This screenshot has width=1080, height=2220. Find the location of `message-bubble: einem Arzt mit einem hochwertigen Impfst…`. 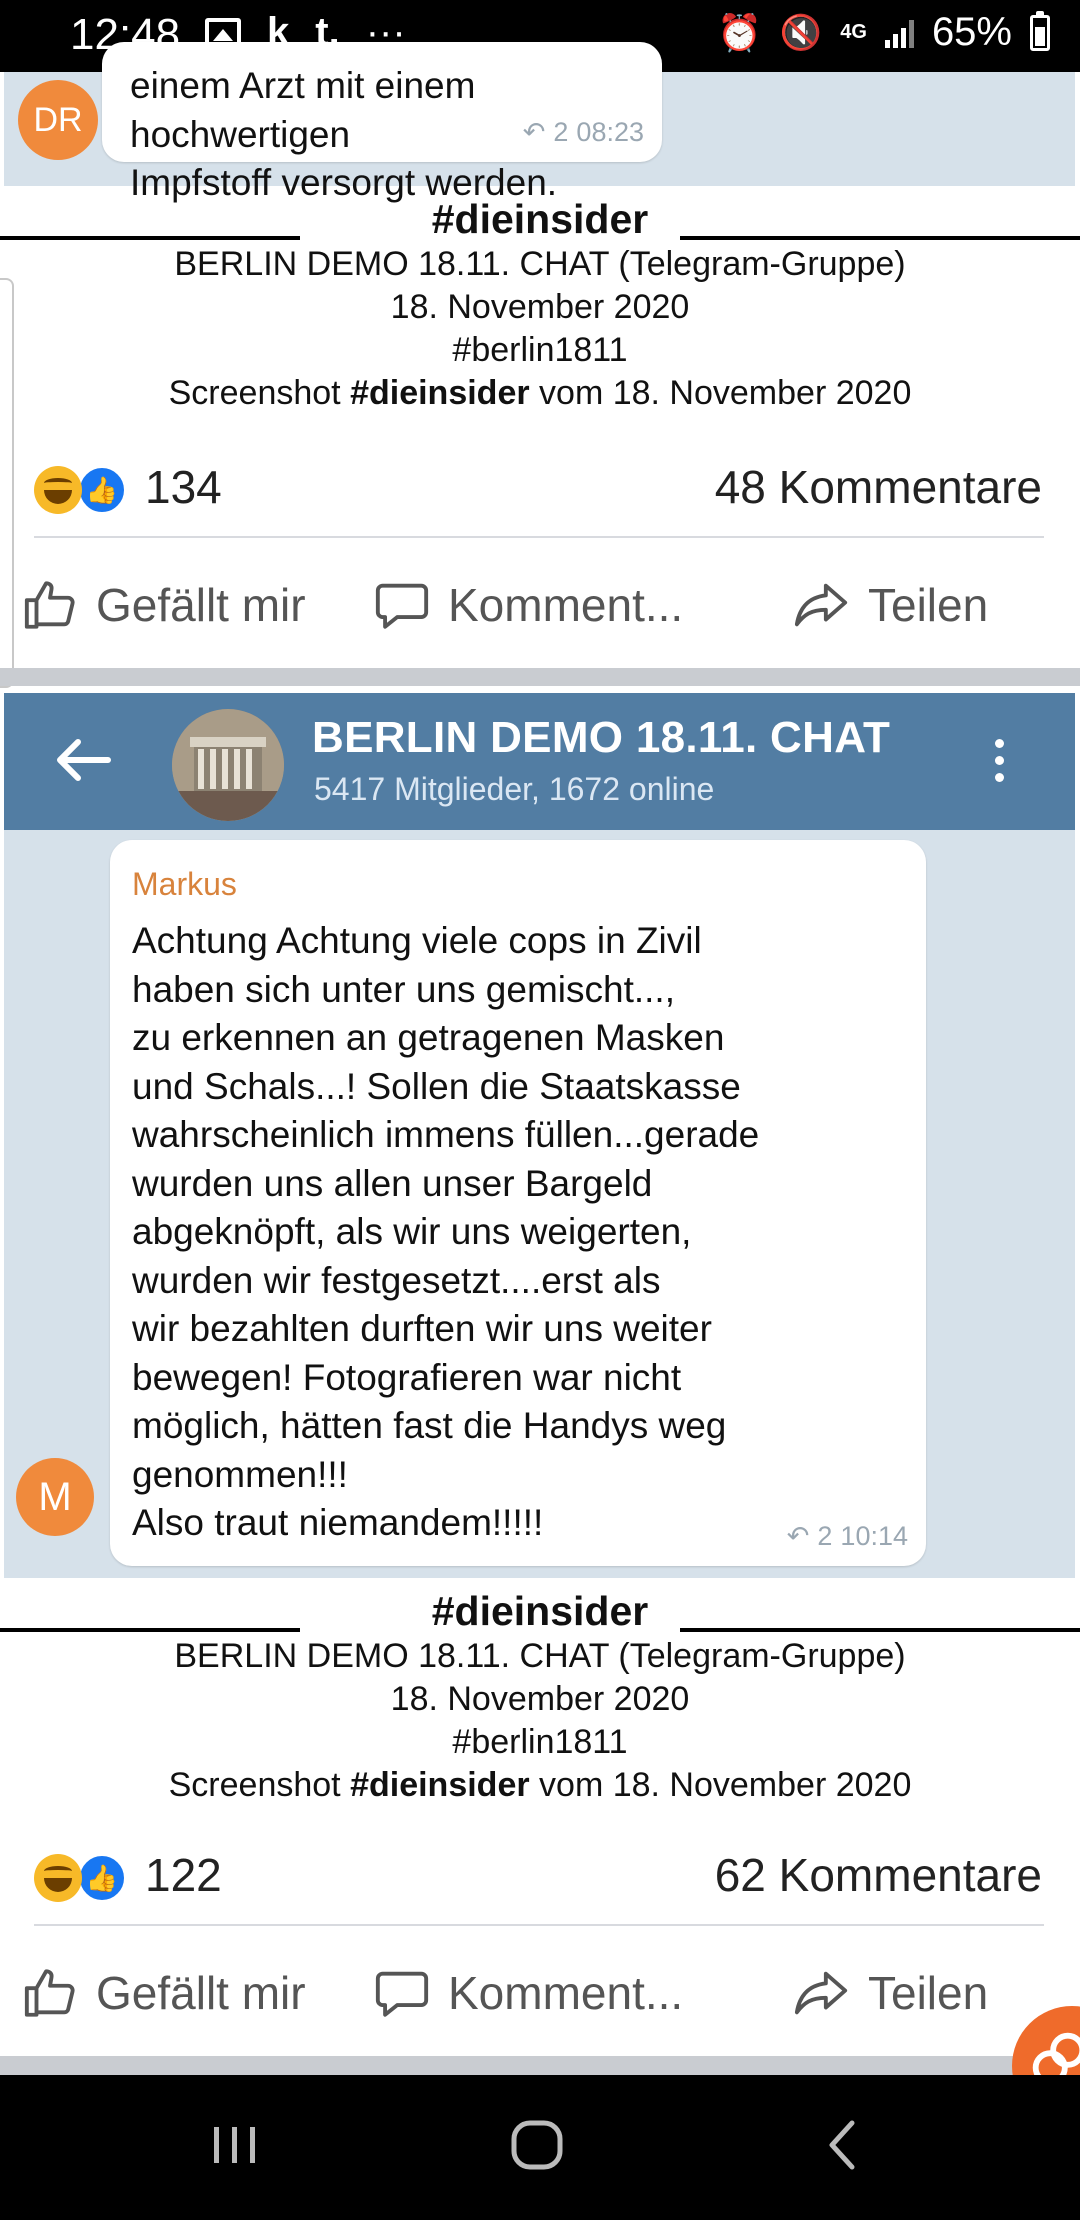

message-bubble: einem Arzt mit einem hochwertigen Impfst… is located at coordinates (382, 122).